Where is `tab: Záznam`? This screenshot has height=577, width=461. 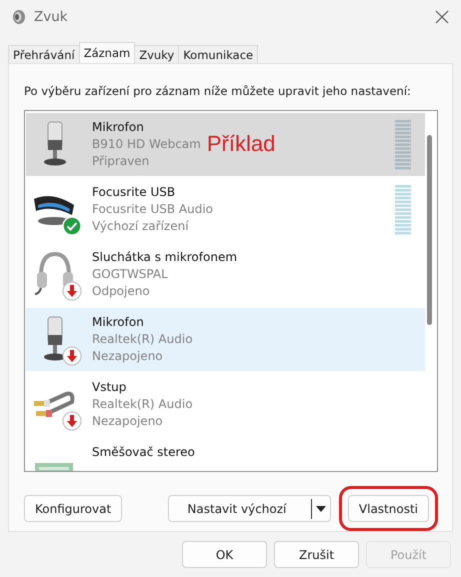 tab: Záznam is located at coordinates (107, 52).